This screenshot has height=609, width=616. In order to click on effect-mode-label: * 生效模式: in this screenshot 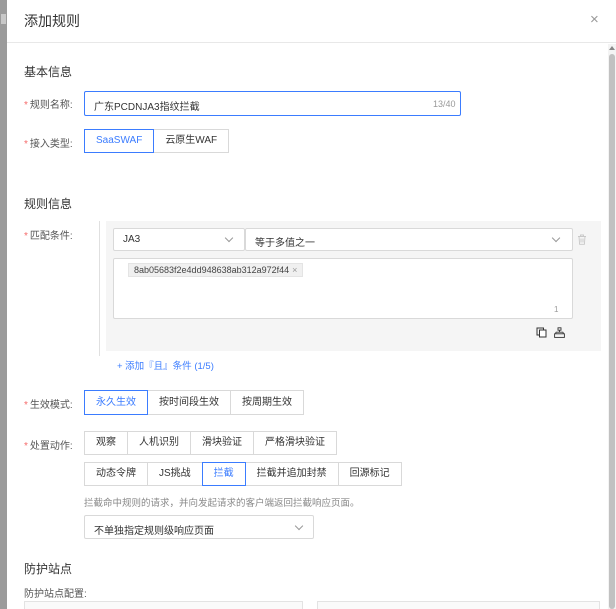, I will do `click(48, 405)`.